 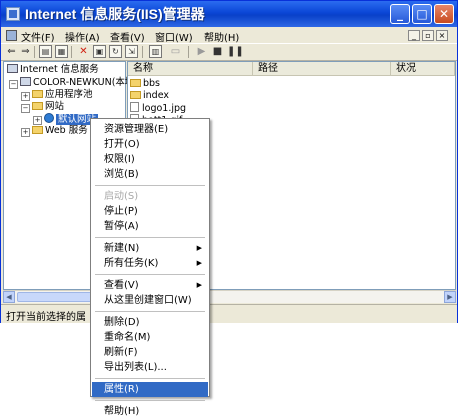 I want to click on stop-icon: ■, so click(x=217, y=51).